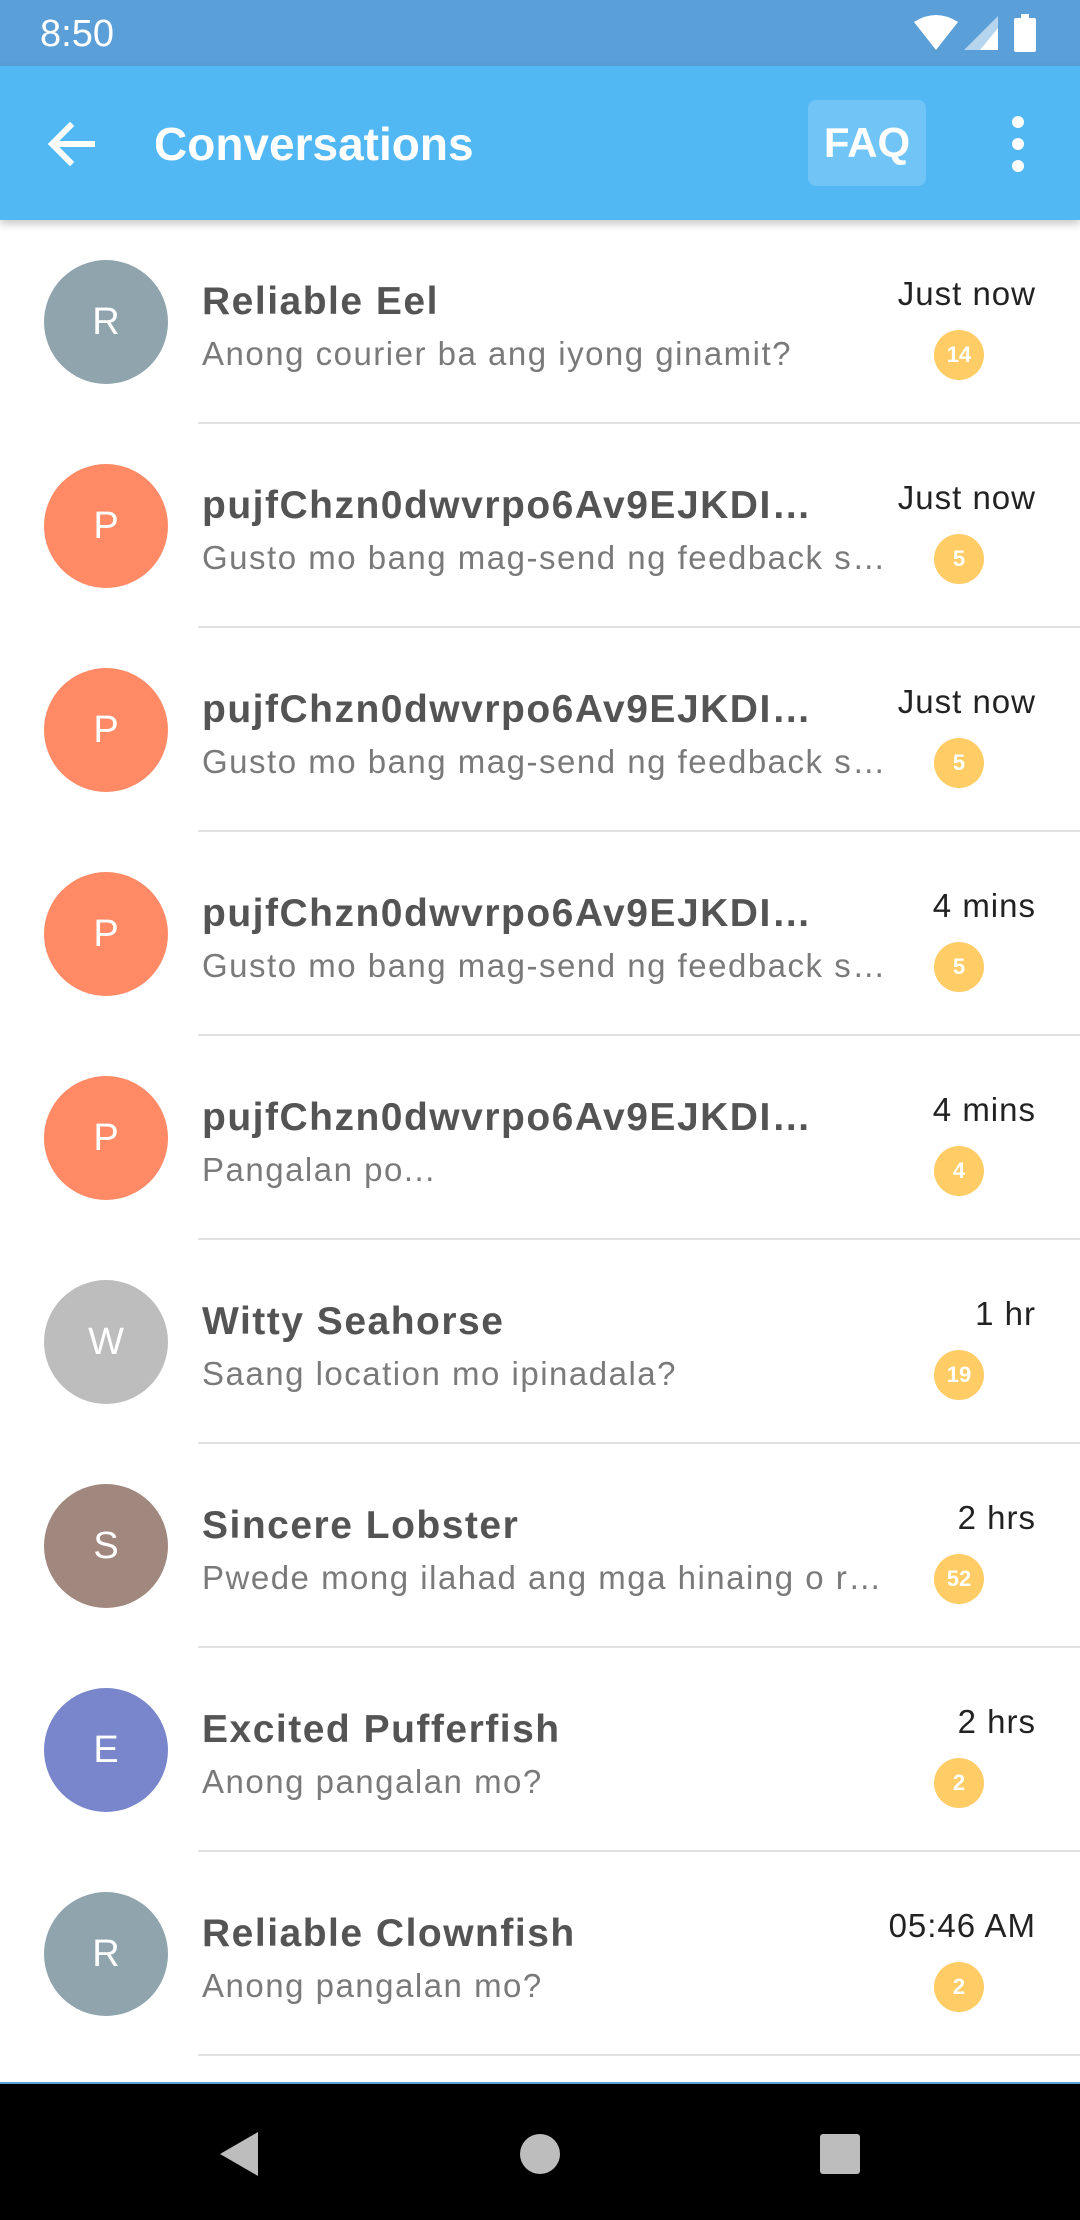 The image size is (1080, 2220). What do you see at coordinates (439, 1373) in the screenshot?
I see `conversation-preview: Saang location mo ipinadala?` at bounding box center [439, 1373].